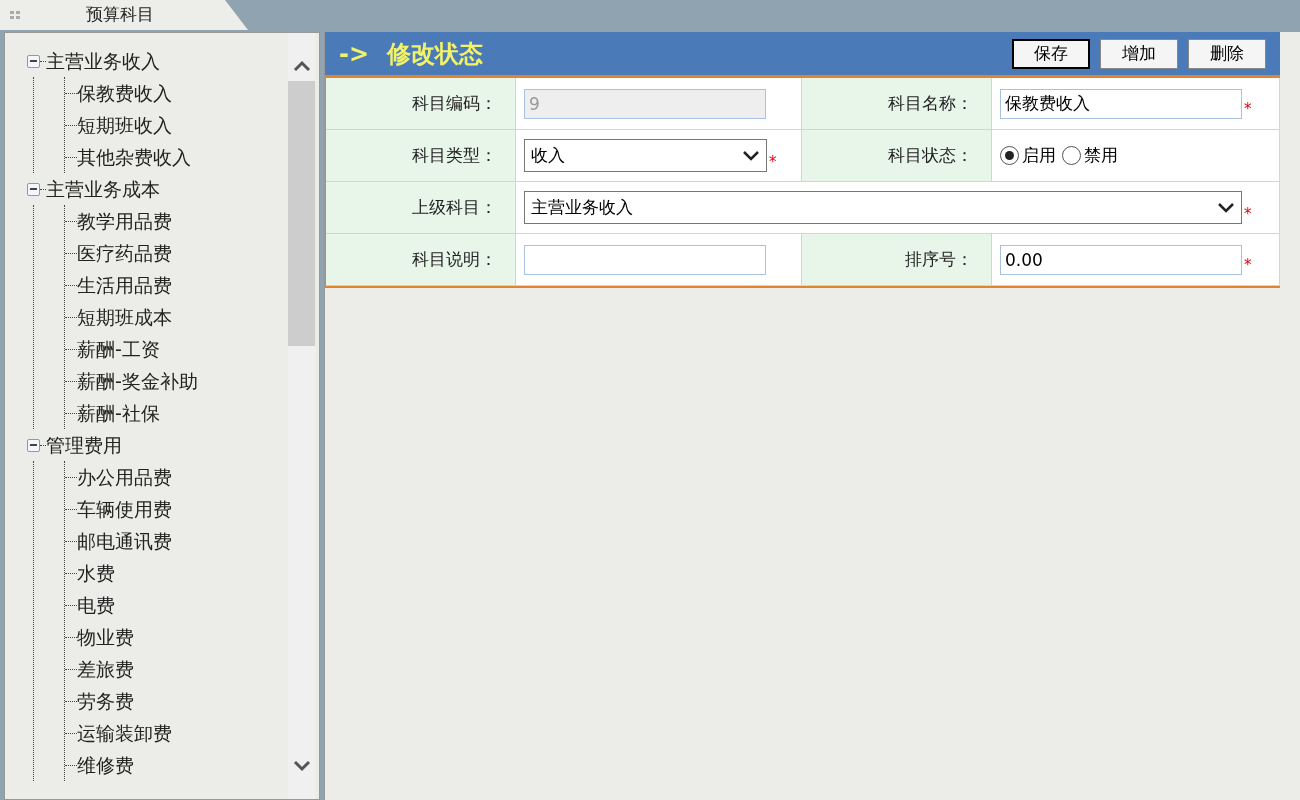  What do you see at coordinates (118, 413) in the screenshot?
I see `tree-item: 薪酬-社保` at bounding box center [118, 413].